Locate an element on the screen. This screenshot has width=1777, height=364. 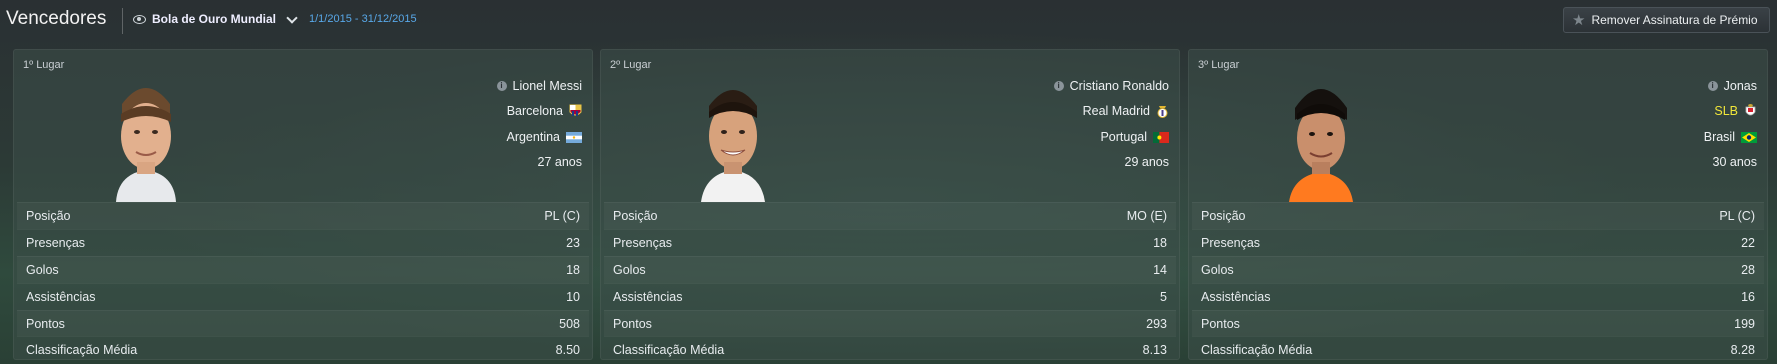
nation-name: Argentina is located at coordinates (533, 137).